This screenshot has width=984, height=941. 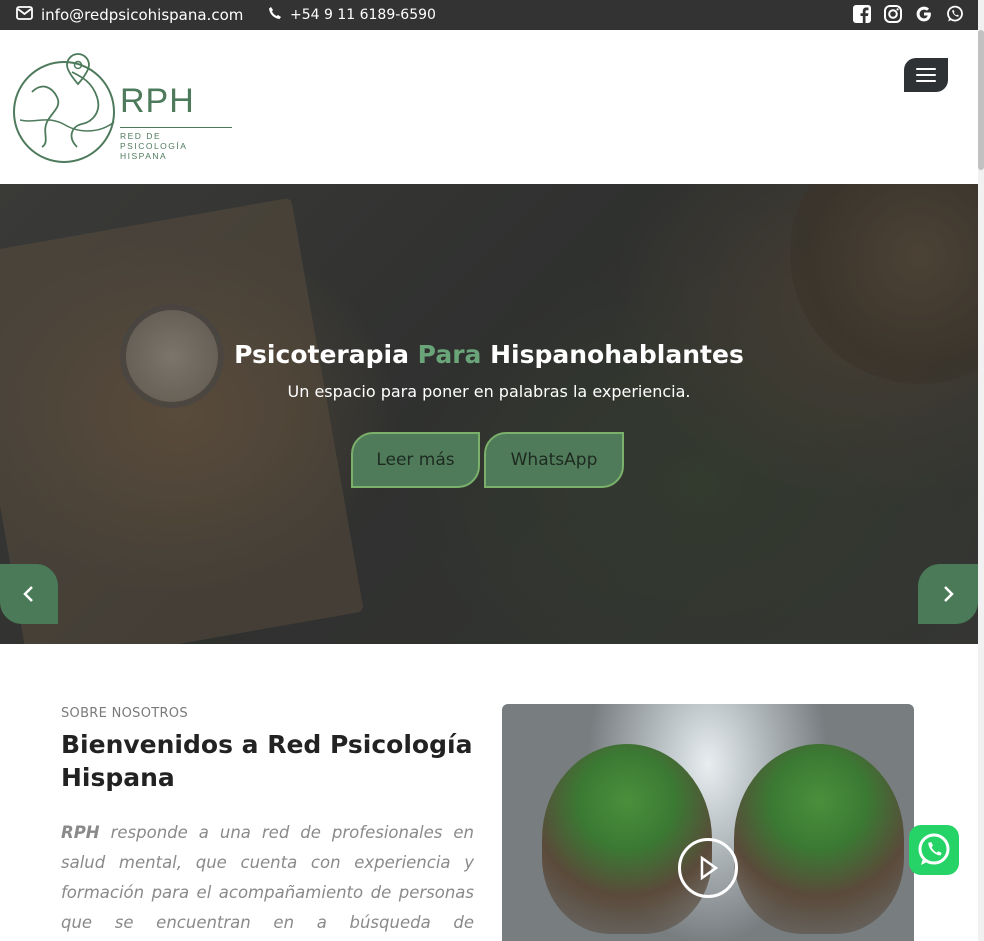 I want to click on envelope-icon, so click(x=24, y=15).